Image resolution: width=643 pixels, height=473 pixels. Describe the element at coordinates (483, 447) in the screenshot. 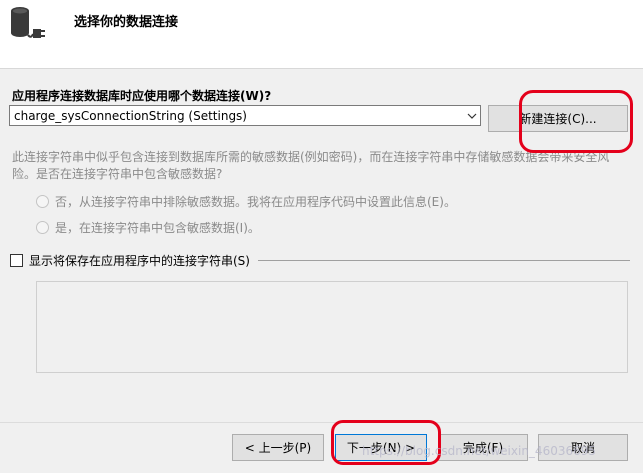

I see `finish-button: 完成(F)` at that location.